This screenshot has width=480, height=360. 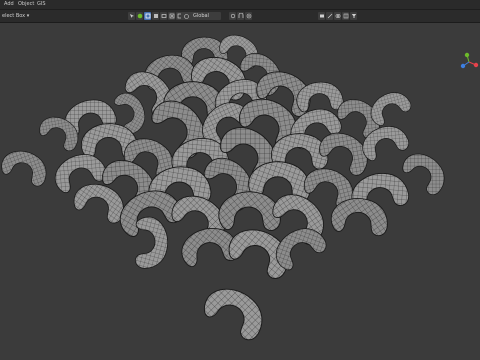 I want to click on visibility-toolbar, so click(x=337, y=16).